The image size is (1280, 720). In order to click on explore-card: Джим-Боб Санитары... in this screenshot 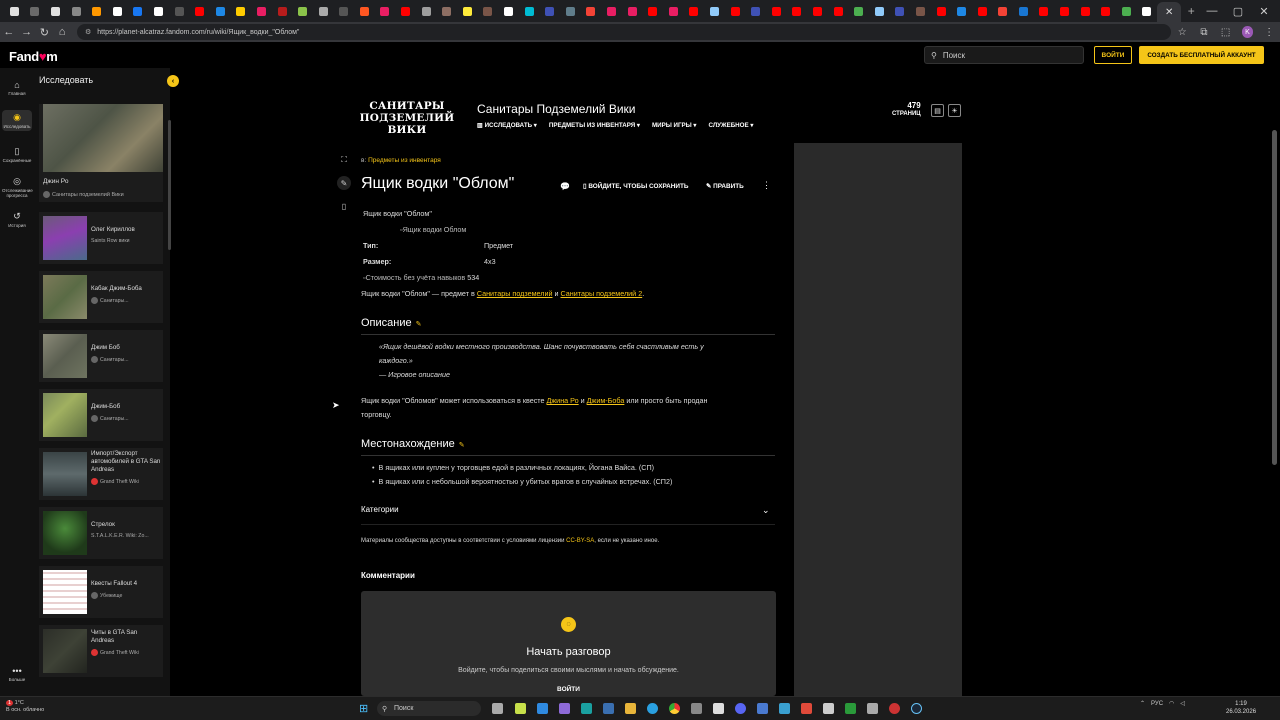, I will do `click(101, 415)`.